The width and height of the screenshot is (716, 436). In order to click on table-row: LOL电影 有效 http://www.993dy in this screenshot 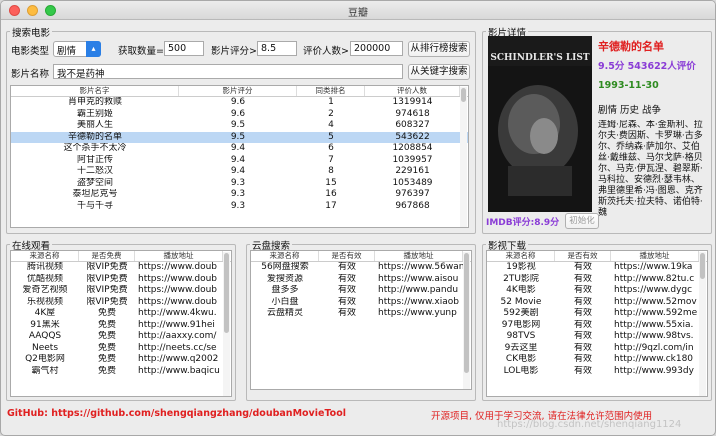, I will do `click(597, 372)`.